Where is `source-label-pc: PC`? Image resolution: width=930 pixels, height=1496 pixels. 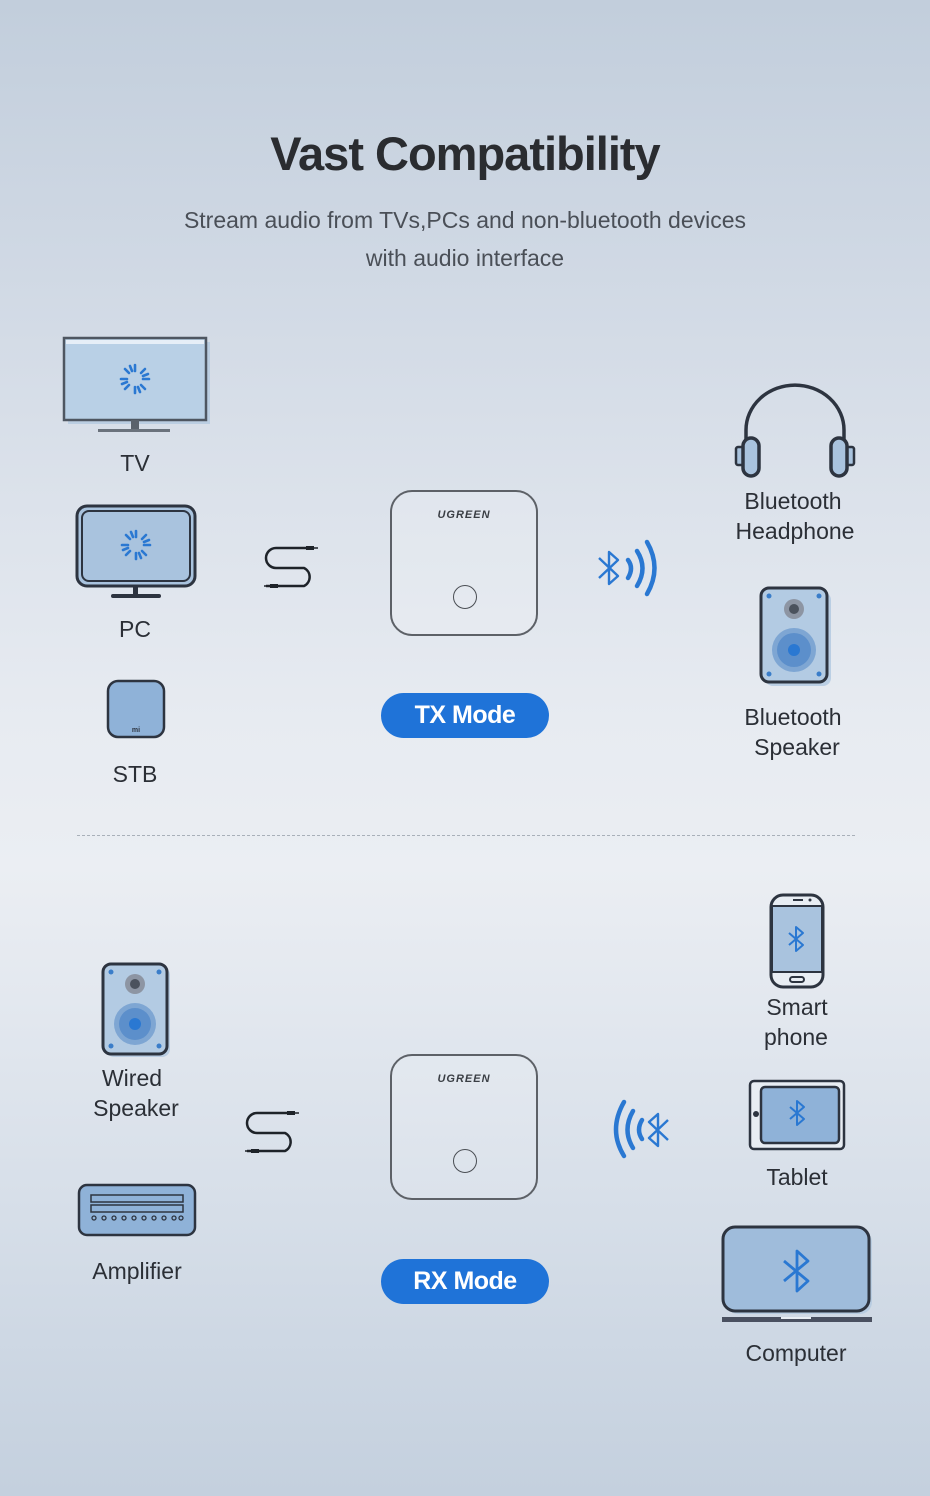
source-label-pc: PC is located at coordinates (135, 629).